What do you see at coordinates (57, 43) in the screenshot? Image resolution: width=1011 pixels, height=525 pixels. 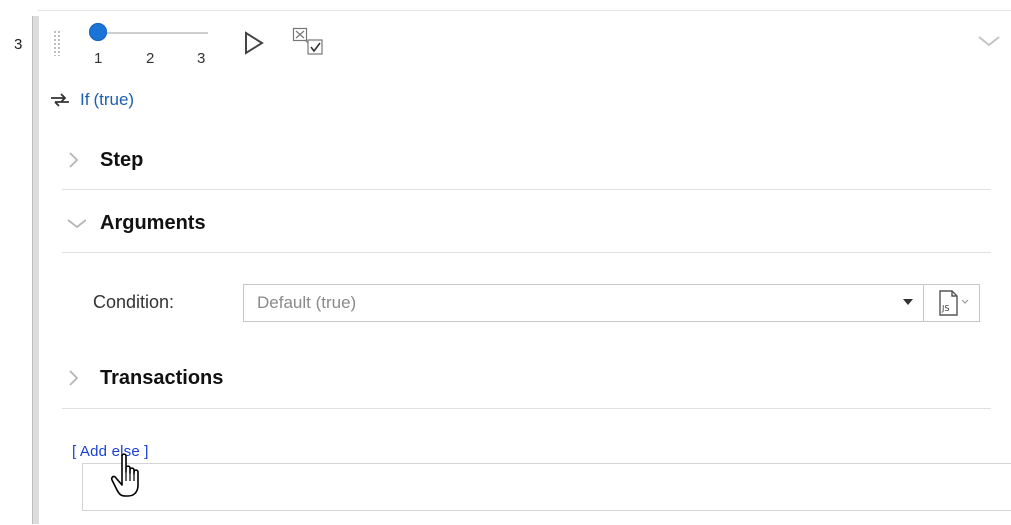 I see `drag-handle` at bounding box center [57, 43].